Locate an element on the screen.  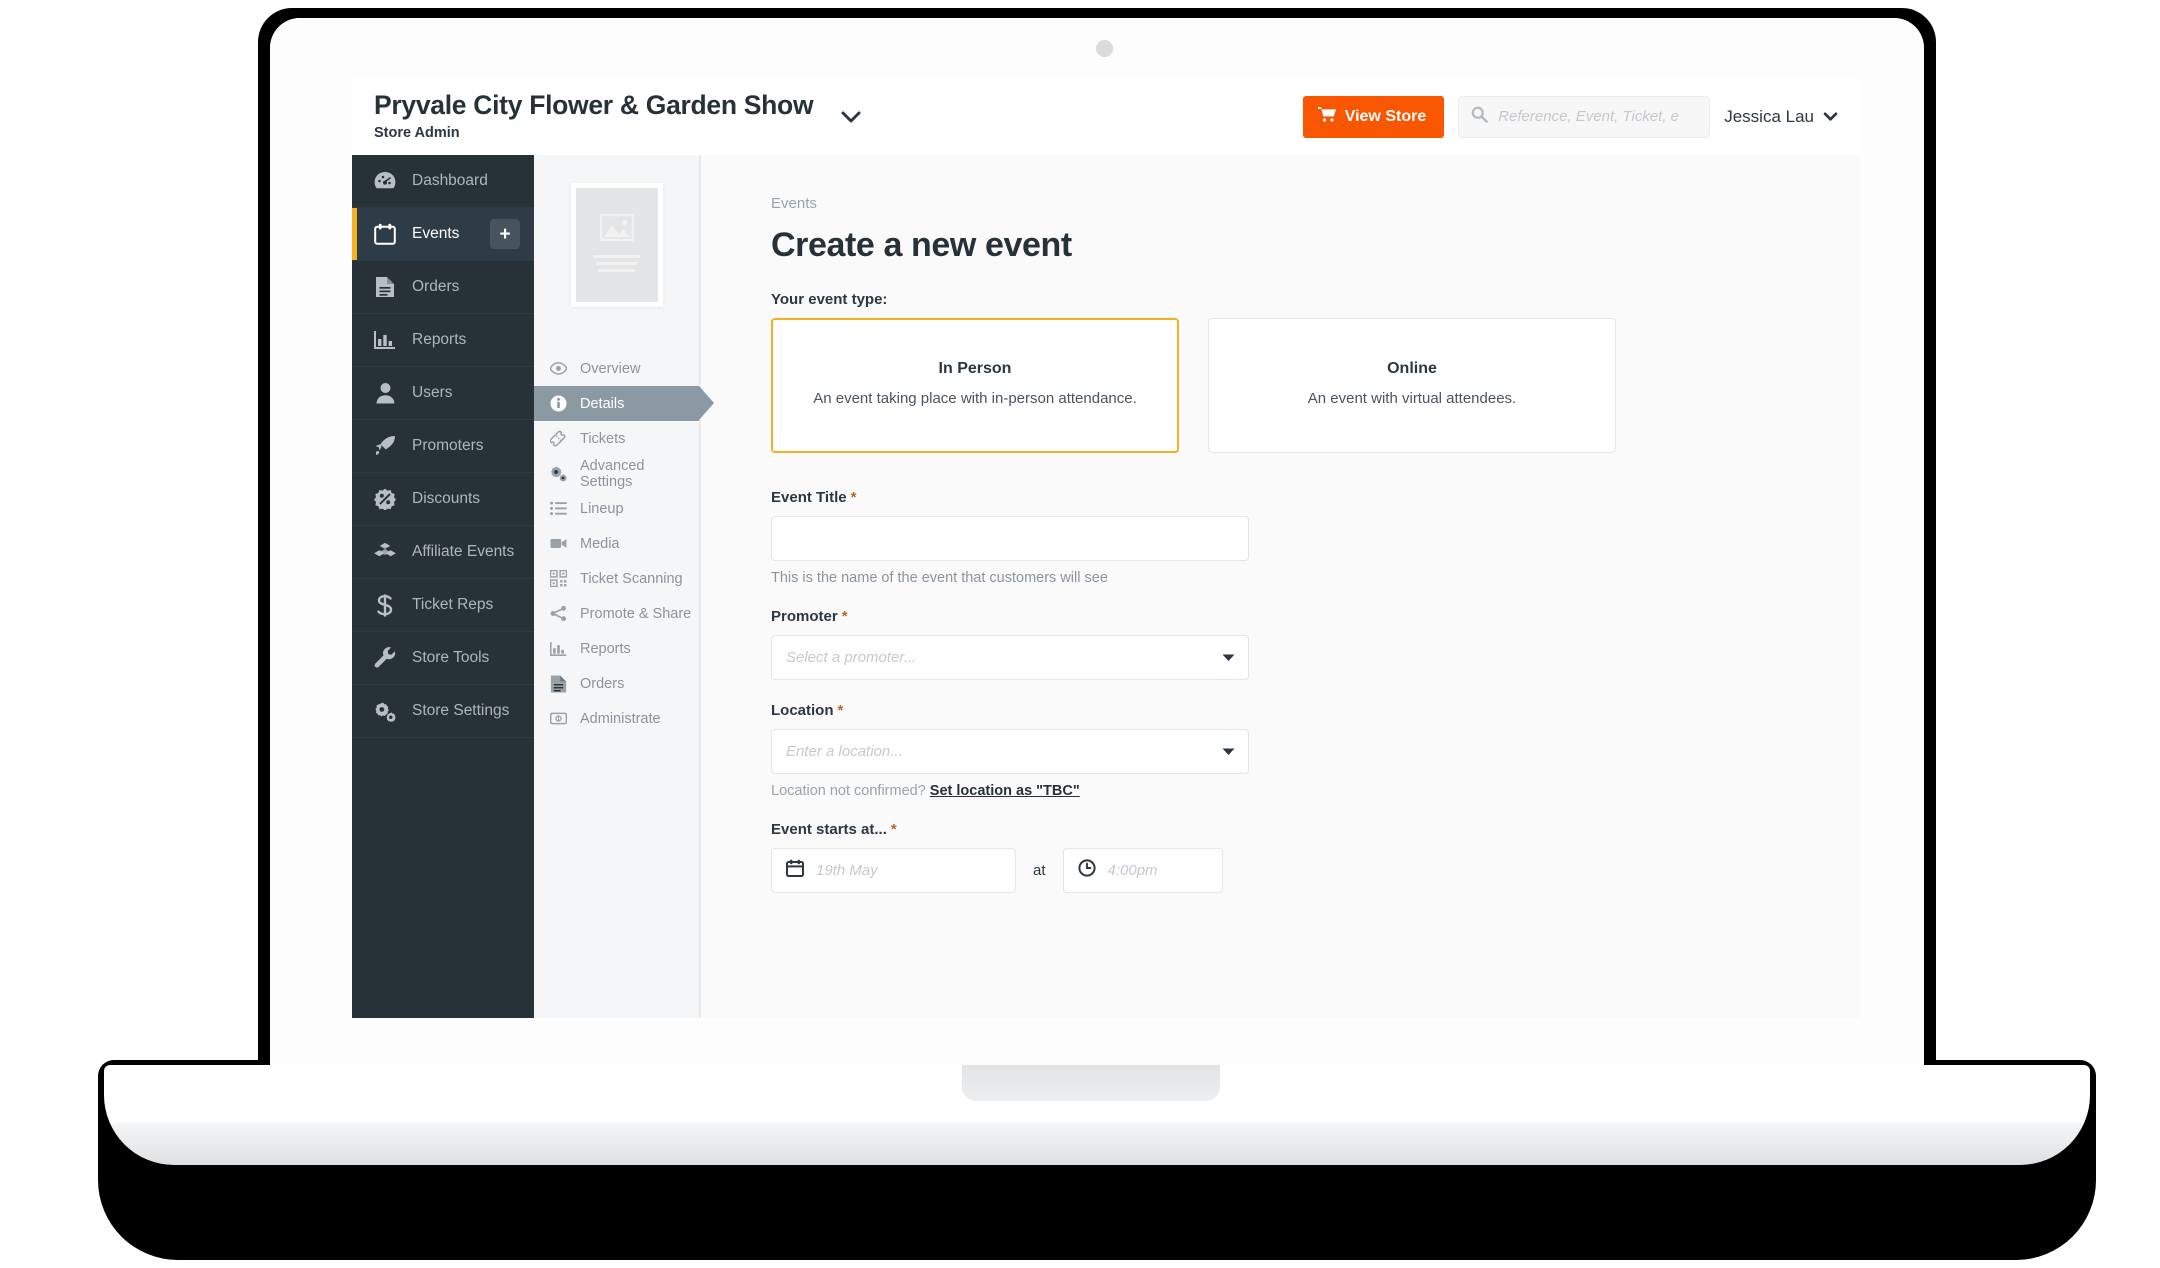
subnav-item-advanced-settings: Advanced Settings is located at coordinates (616, 473).